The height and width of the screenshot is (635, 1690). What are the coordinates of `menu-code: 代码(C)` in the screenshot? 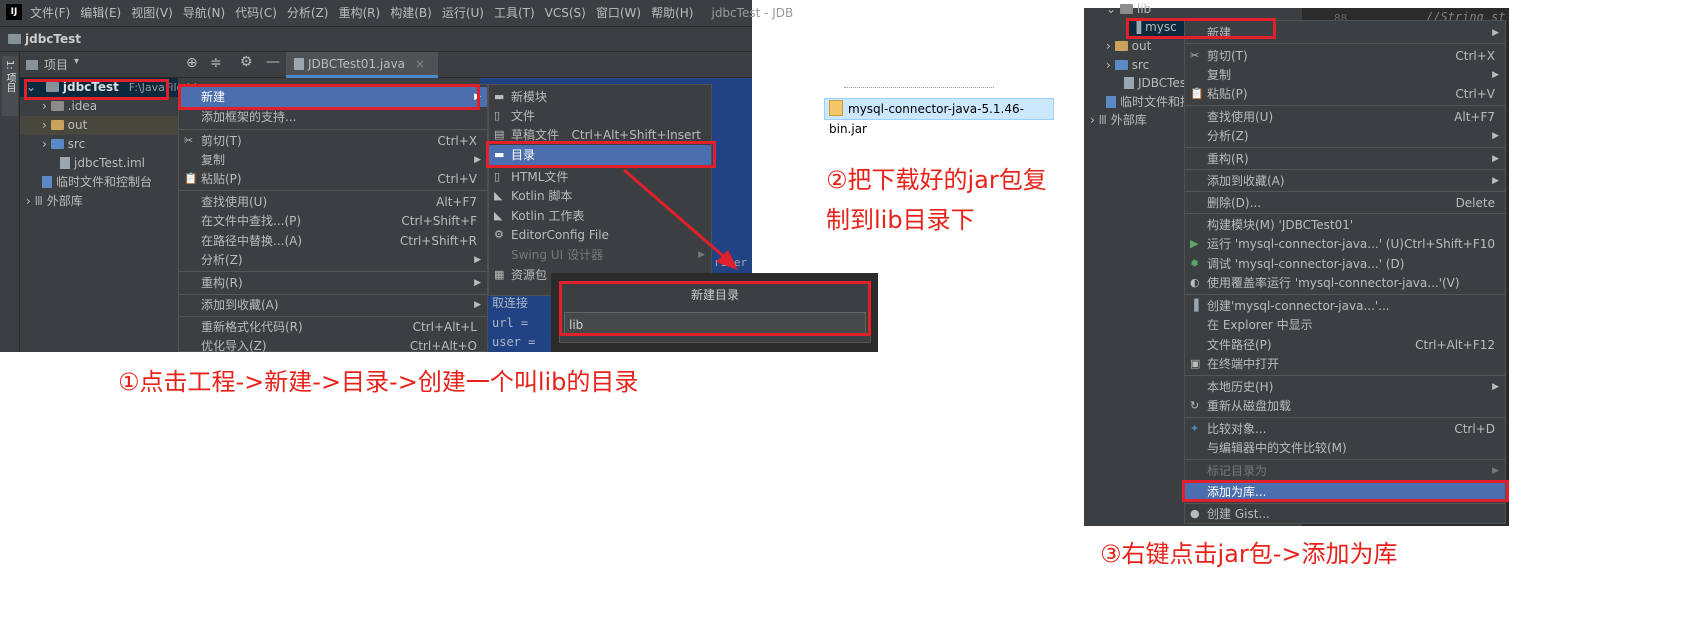 It's located at (256, 13).